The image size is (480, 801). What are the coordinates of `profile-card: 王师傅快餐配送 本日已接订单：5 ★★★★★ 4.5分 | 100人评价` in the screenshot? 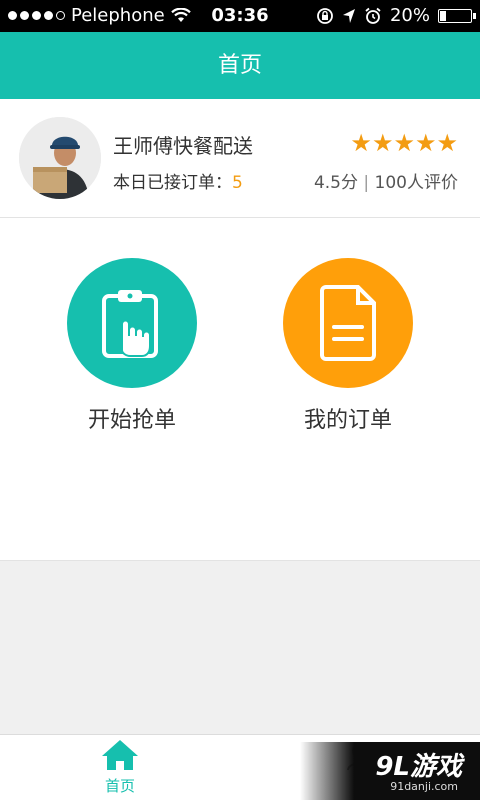 It's located at (240, 158).